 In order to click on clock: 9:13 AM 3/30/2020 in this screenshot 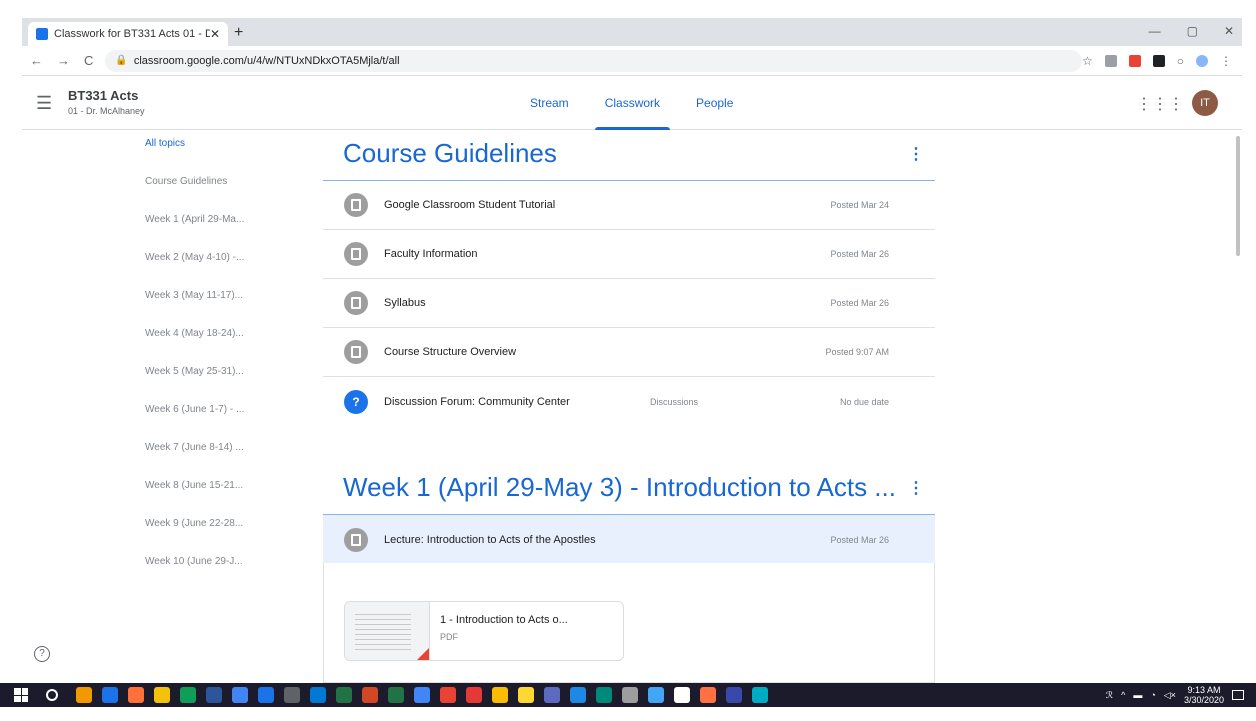, I will do `click(1204, 695)`.